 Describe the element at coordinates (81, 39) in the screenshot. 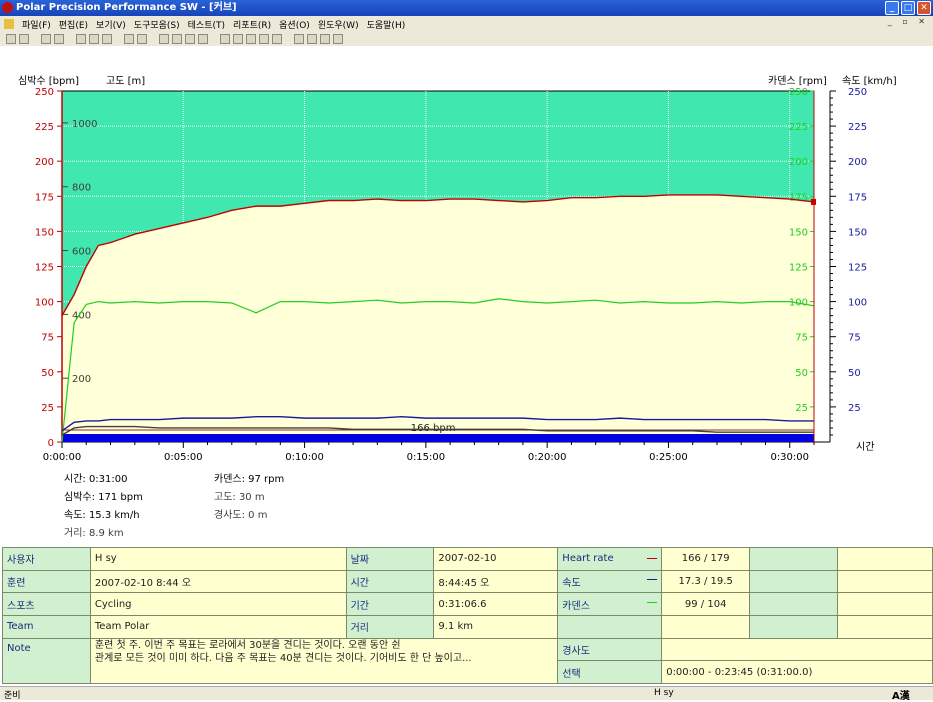

I see `heart-icon` at that location.